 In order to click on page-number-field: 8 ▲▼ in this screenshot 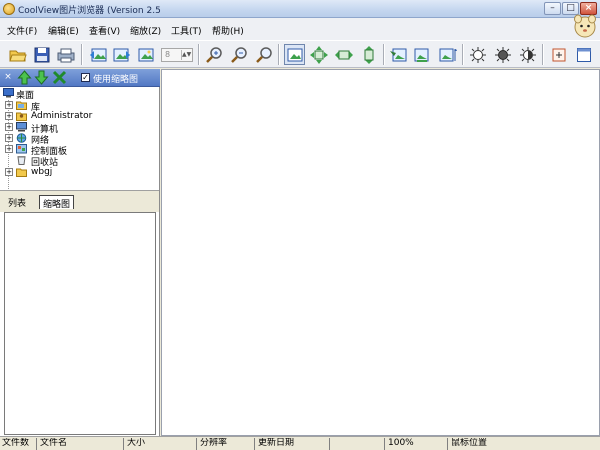, I will do `click(177, 55)`.